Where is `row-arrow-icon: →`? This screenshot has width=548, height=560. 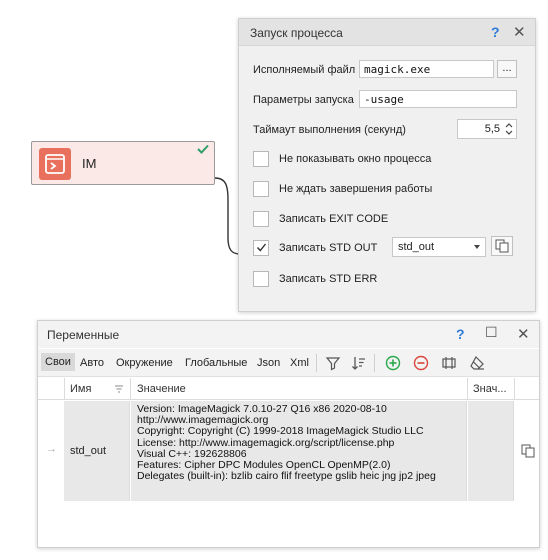
row-arrow-icon: → is located at coordinates (51, 449).